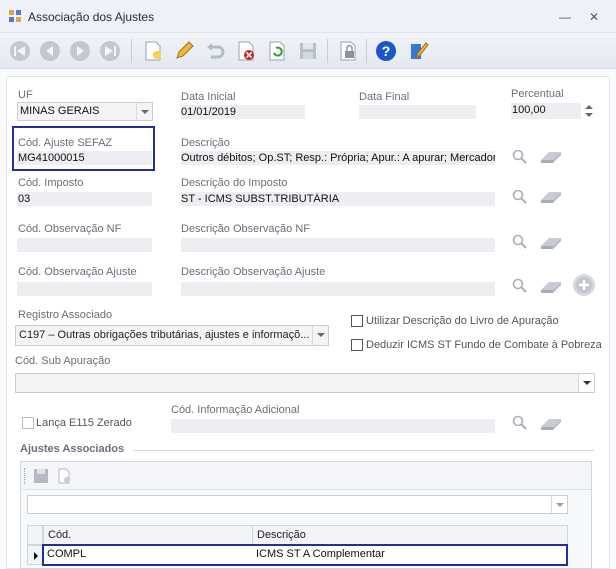 The image size is (616, 569). I want to click on cod-obs-nf-label: Cód. Observação NF, so click(70, 229).